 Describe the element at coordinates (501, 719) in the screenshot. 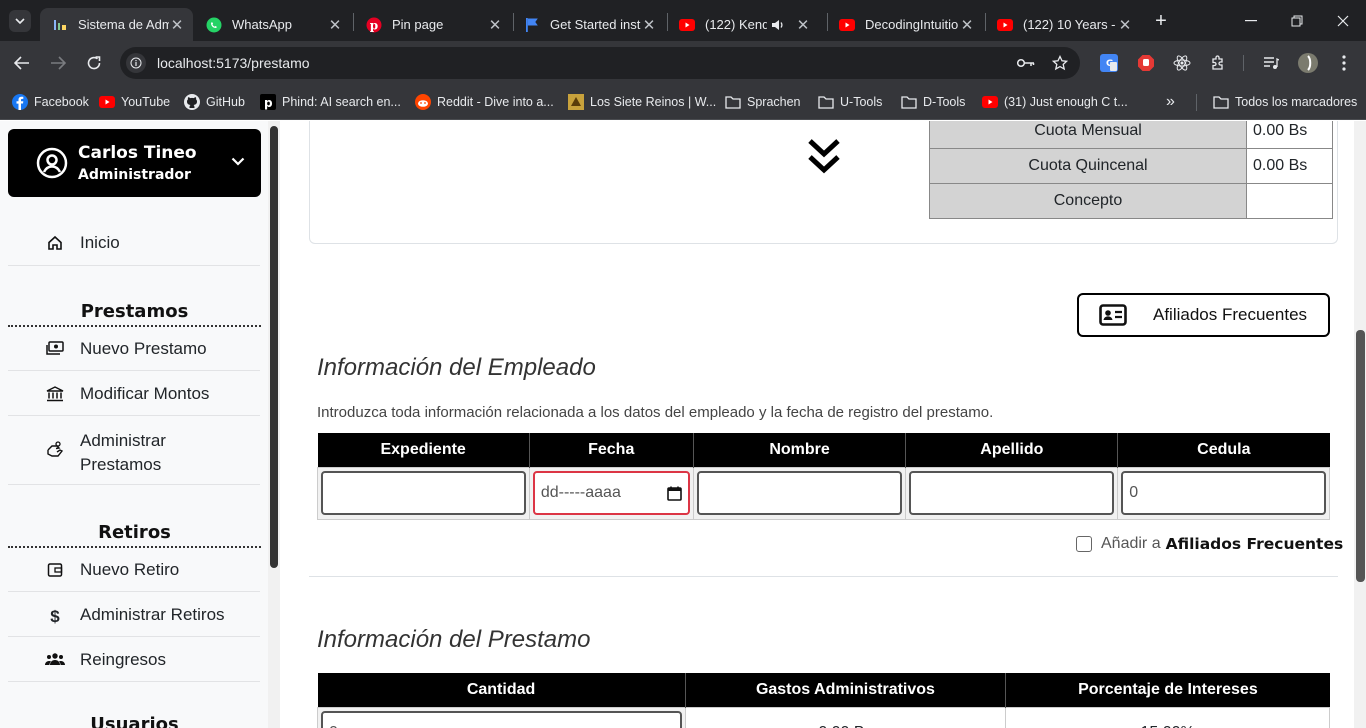

I see `cantidad-input: 0` at that location.